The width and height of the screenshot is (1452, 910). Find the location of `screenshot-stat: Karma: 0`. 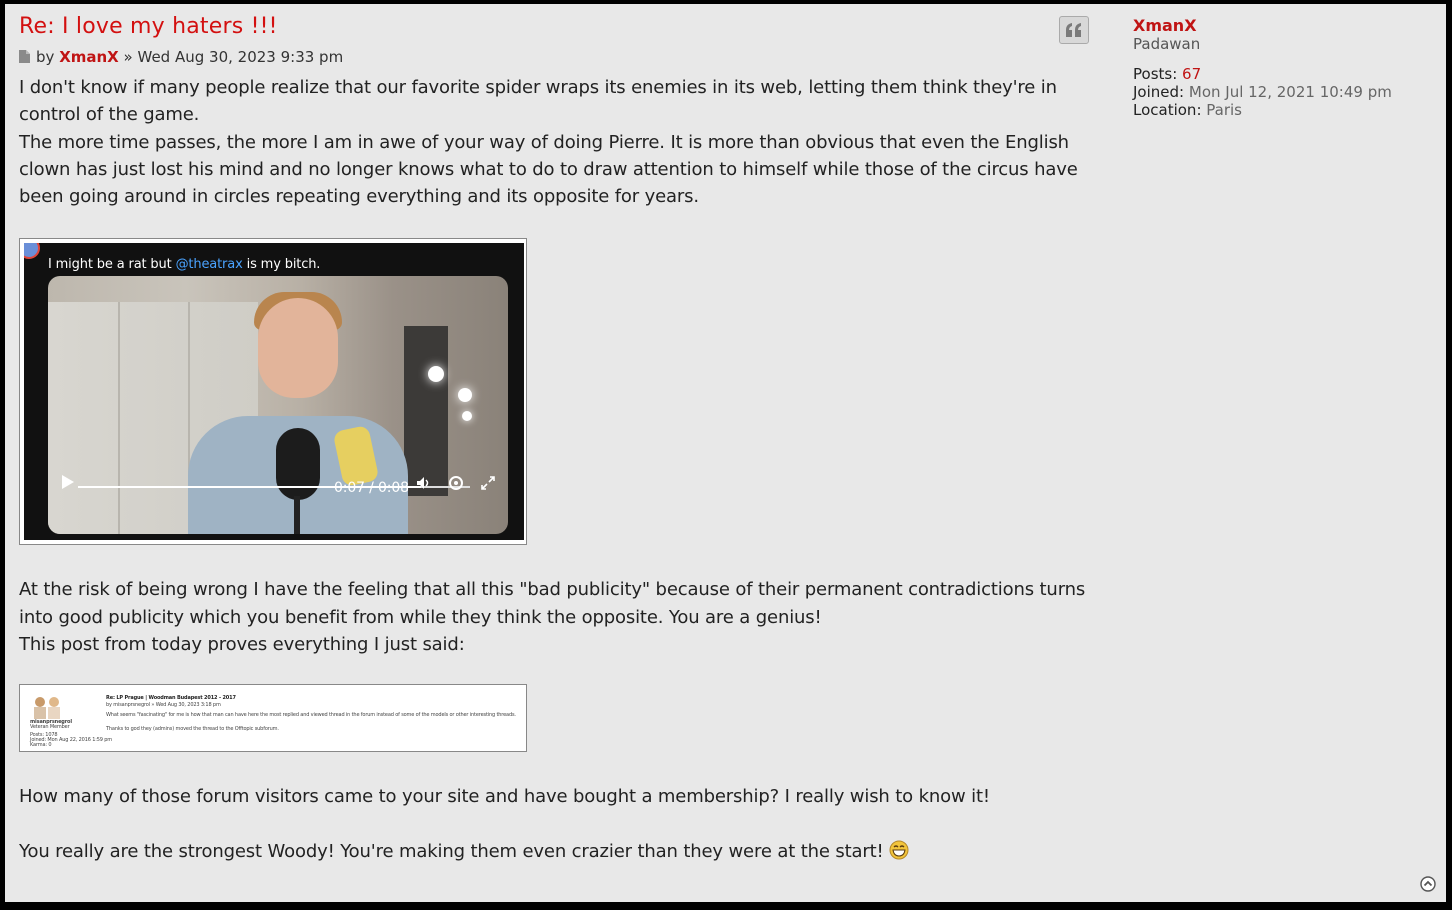

screenshot-stat: Karma: 0 is located at coordinates (41, 745).